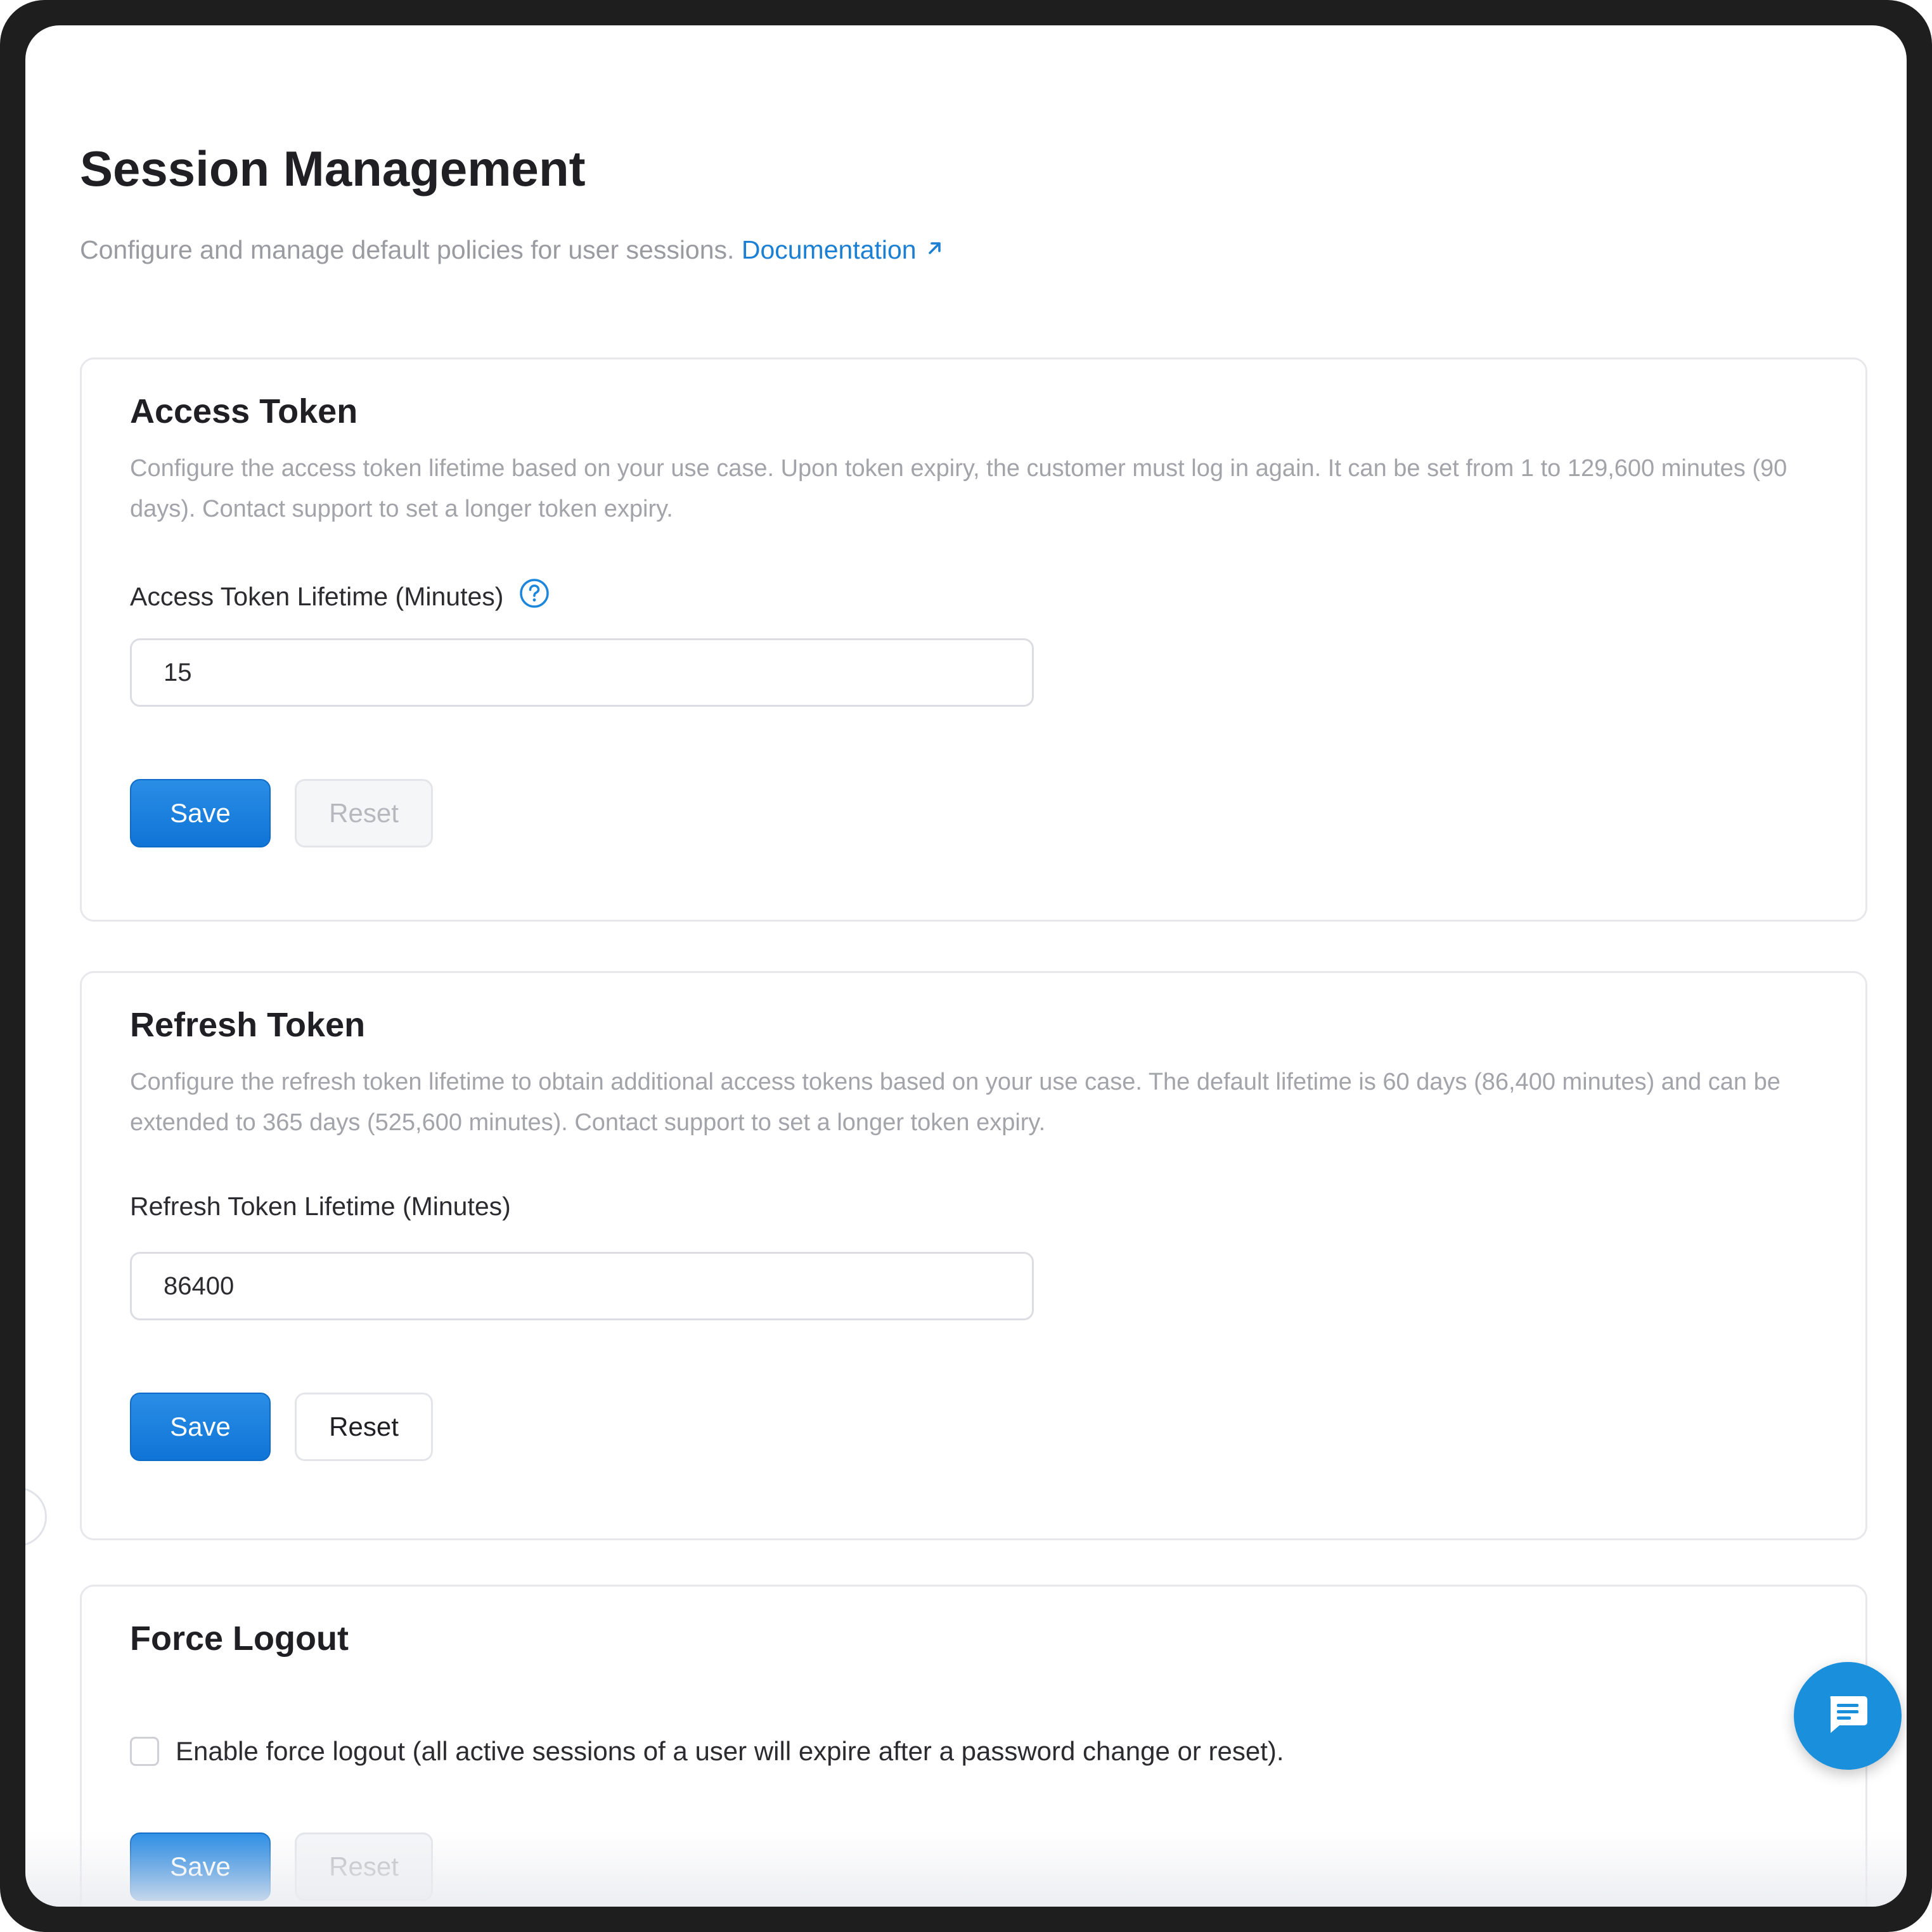 This screenshot has width=1932, height=1932. Describe the element at coordinates (200, 1427) in the screenshot. I see `refresh-token-save-button: Save` at that location.